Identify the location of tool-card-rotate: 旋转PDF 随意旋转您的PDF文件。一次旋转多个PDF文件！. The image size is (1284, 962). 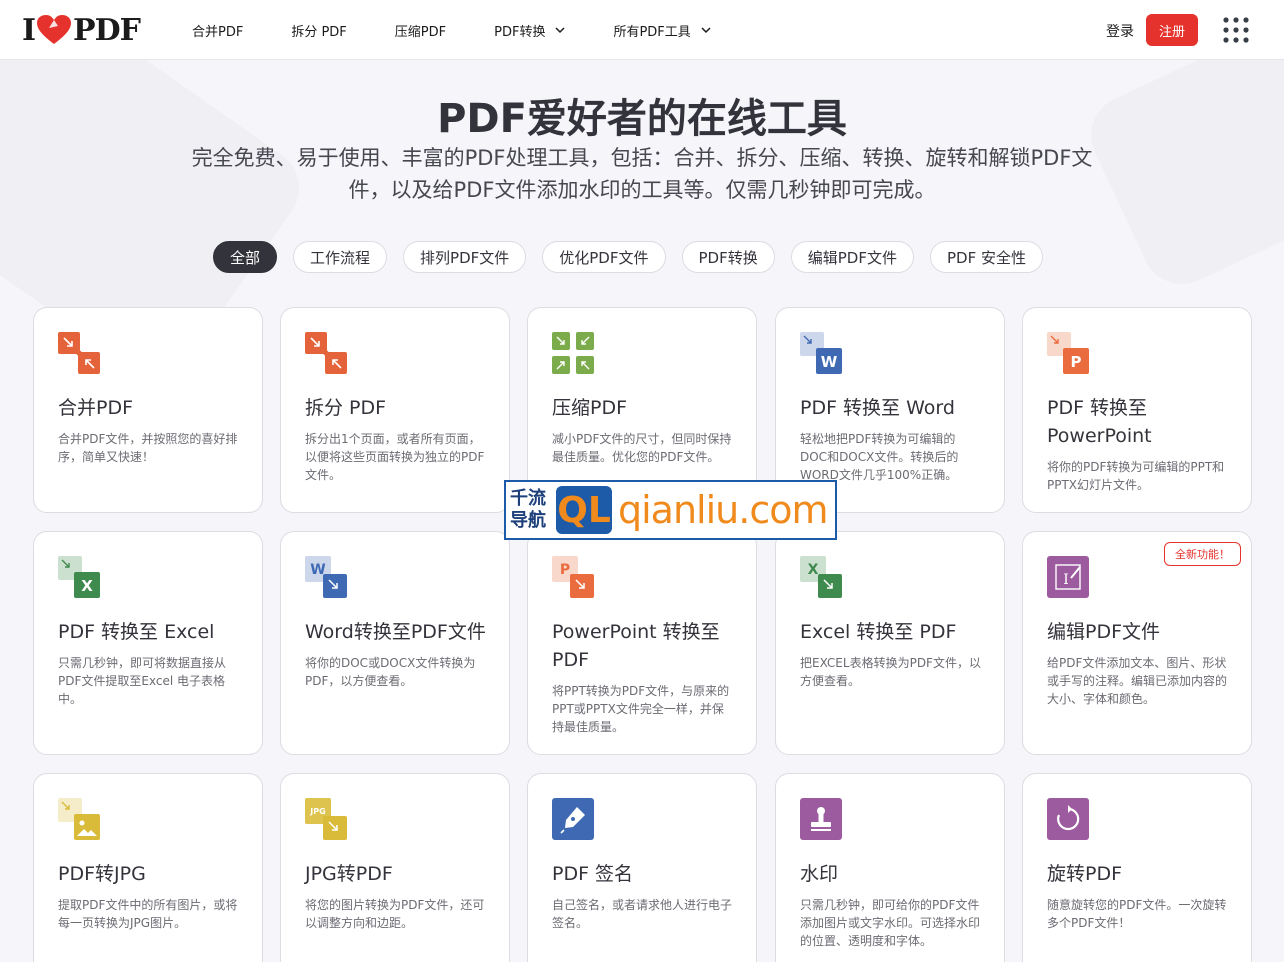
(1137, 867).